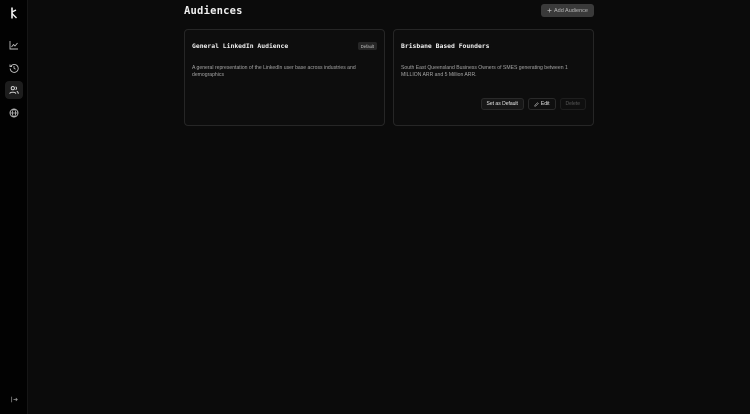 The width and height of the screenshot is (750, 414). I want to click on add-audience-label: Add Audience, so click(571, 10).